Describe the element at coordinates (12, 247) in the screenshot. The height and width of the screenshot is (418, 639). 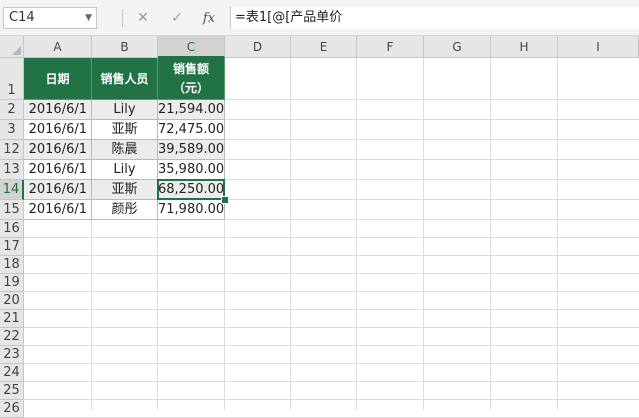
I see `row-header-17: 17` at that location.